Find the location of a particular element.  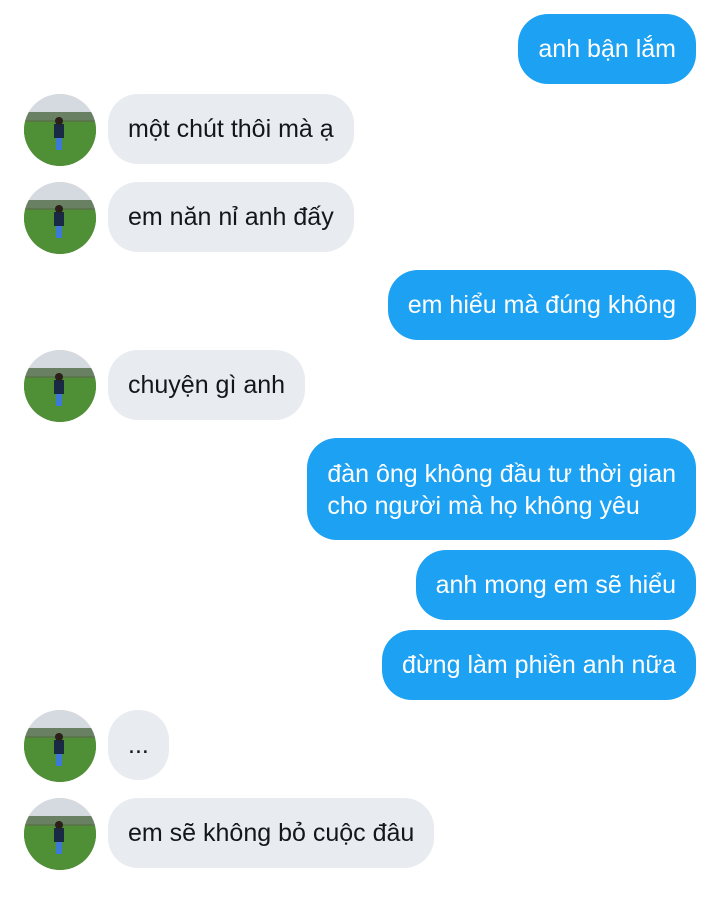

message-bubble-received: em sẽ không bỏ cuộc đâu is located at coordinates (271, 833).